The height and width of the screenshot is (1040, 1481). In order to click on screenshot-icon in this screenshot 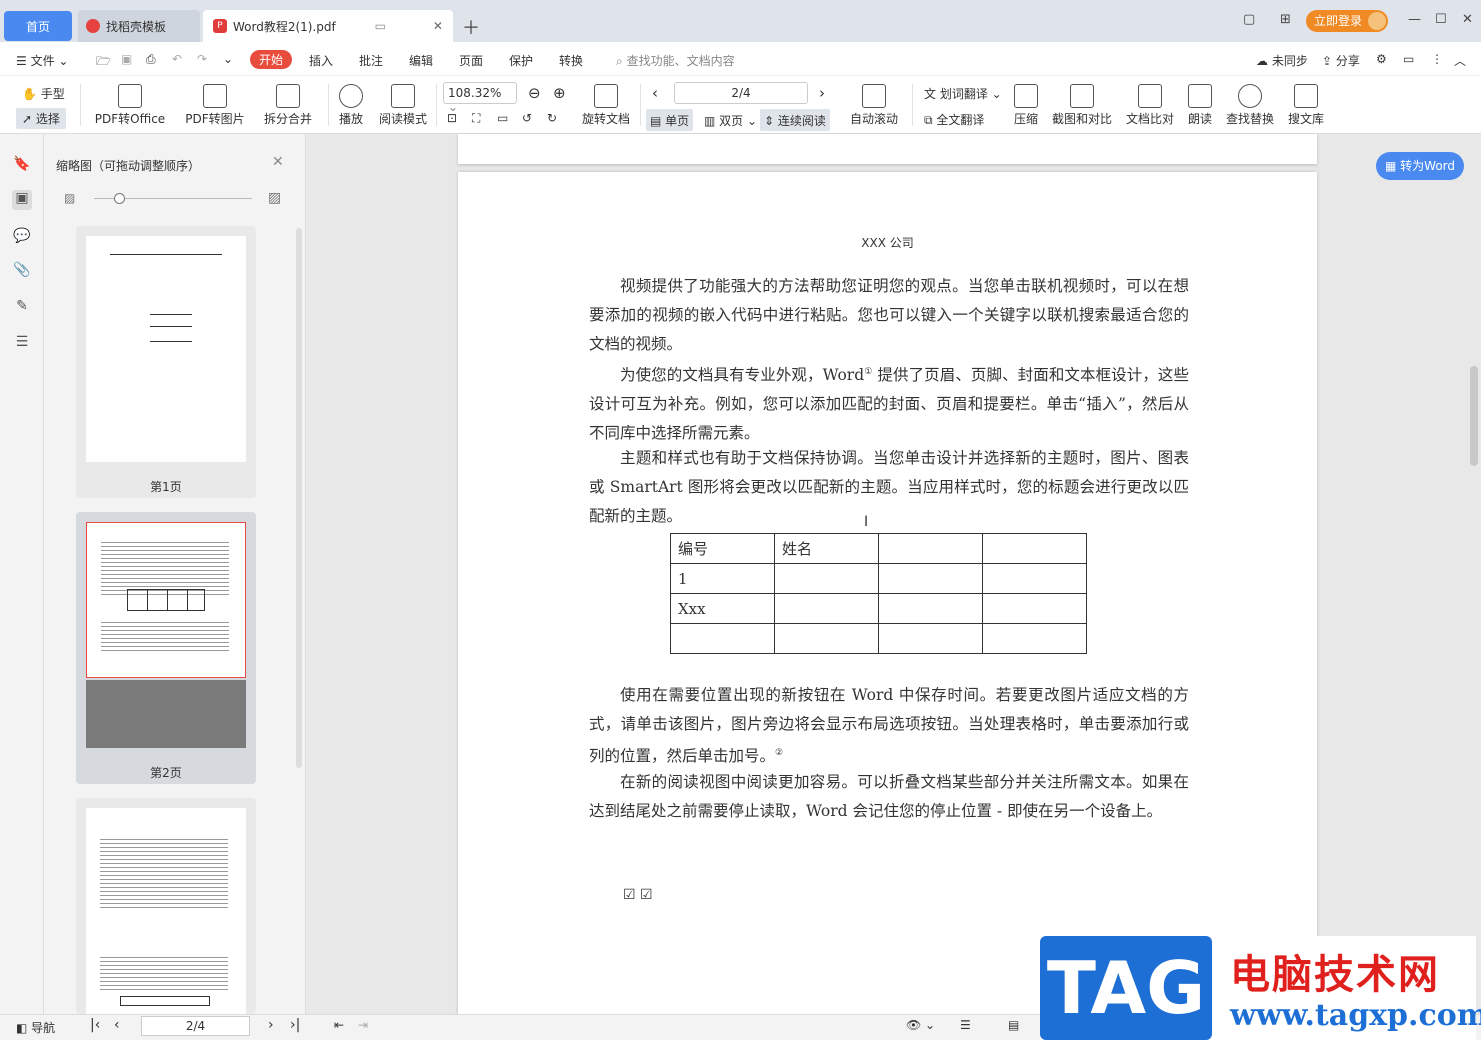, I will do `click(1082, 96)`.